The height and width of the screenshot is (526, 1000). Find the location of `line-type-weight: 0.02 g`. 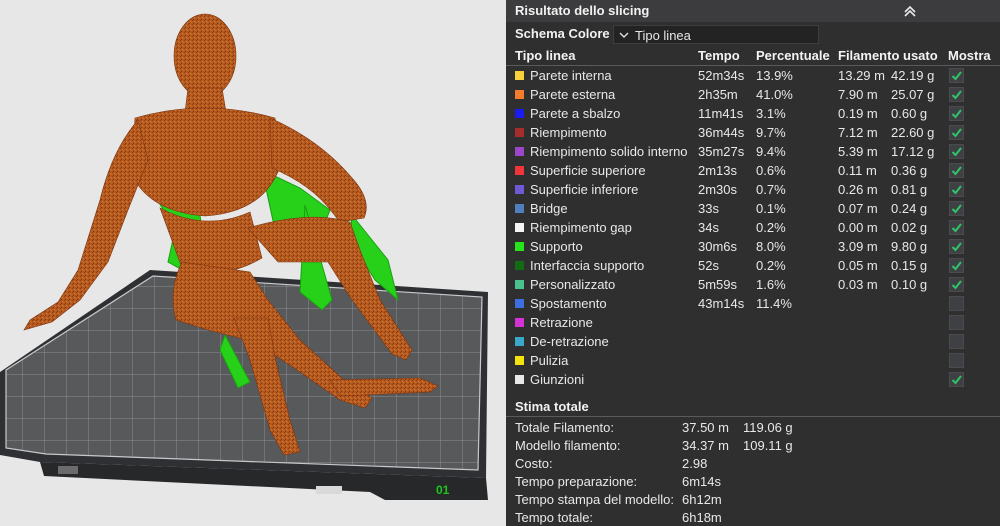

line-type-weight: 0.02 g is located at coordinates (909, 227).